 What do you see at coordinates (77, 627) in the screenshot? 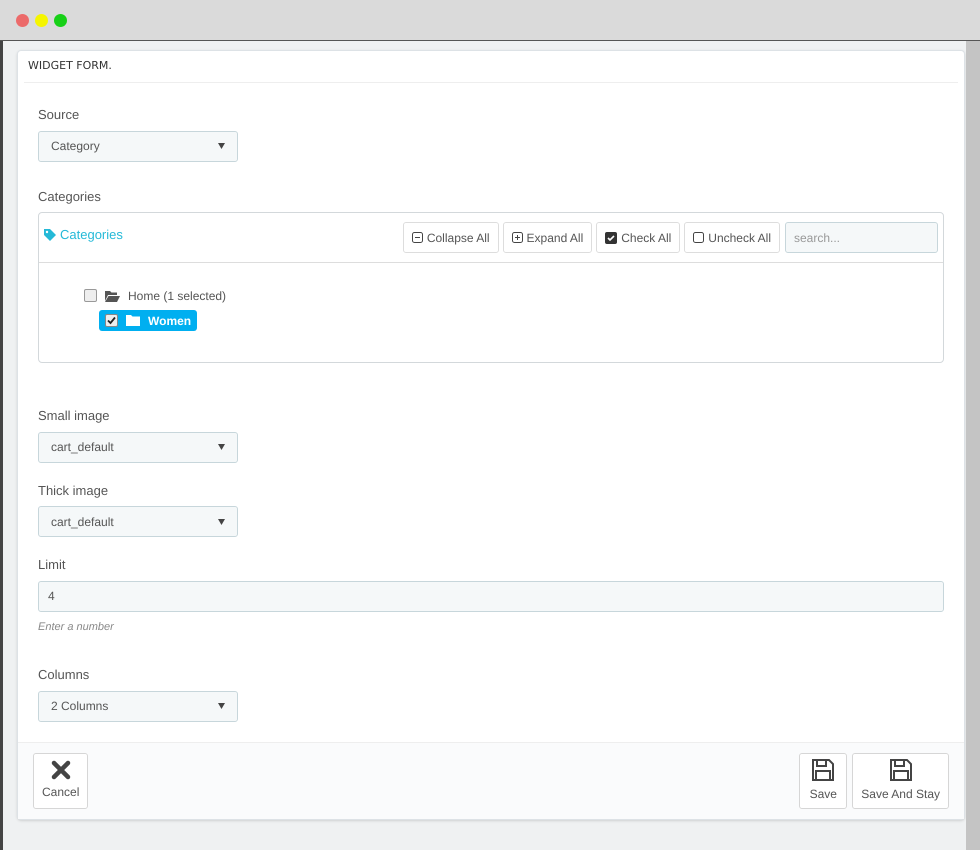
I see `help-text: Enter a number` at bounding box center [77, 627].